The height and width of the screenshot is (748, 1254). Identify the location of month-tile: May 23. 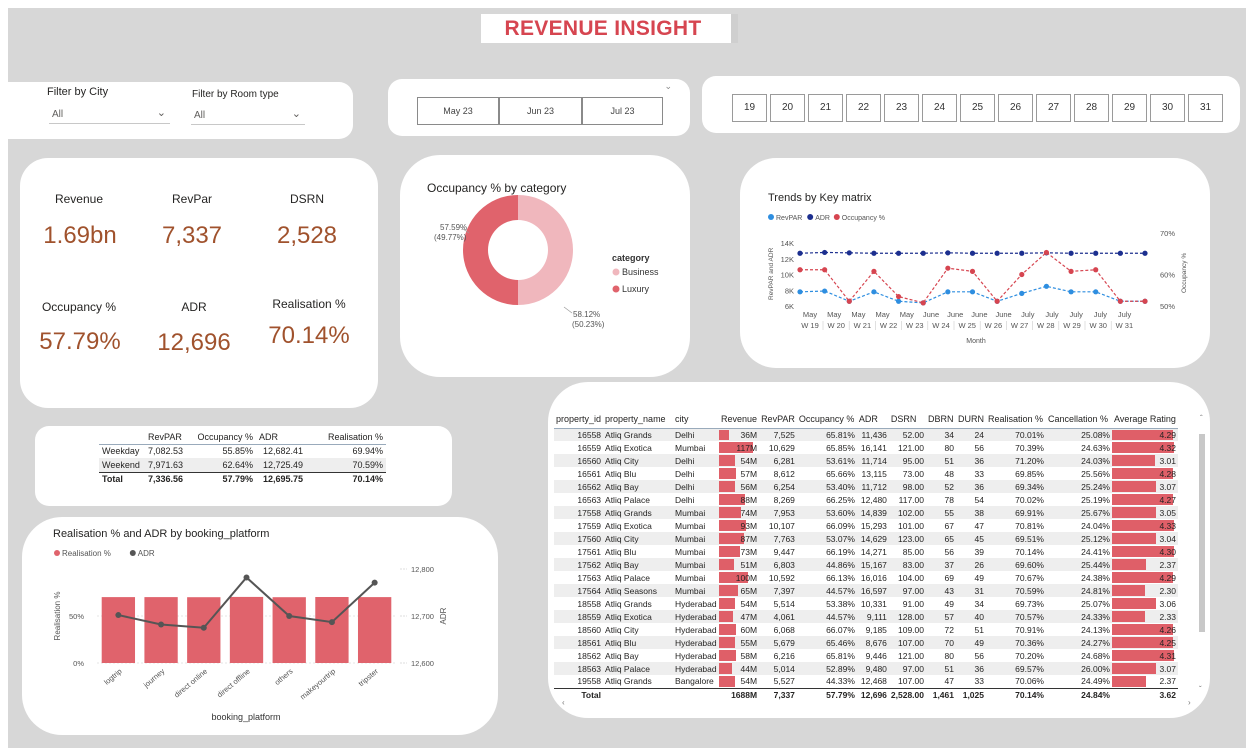
(458, 111).